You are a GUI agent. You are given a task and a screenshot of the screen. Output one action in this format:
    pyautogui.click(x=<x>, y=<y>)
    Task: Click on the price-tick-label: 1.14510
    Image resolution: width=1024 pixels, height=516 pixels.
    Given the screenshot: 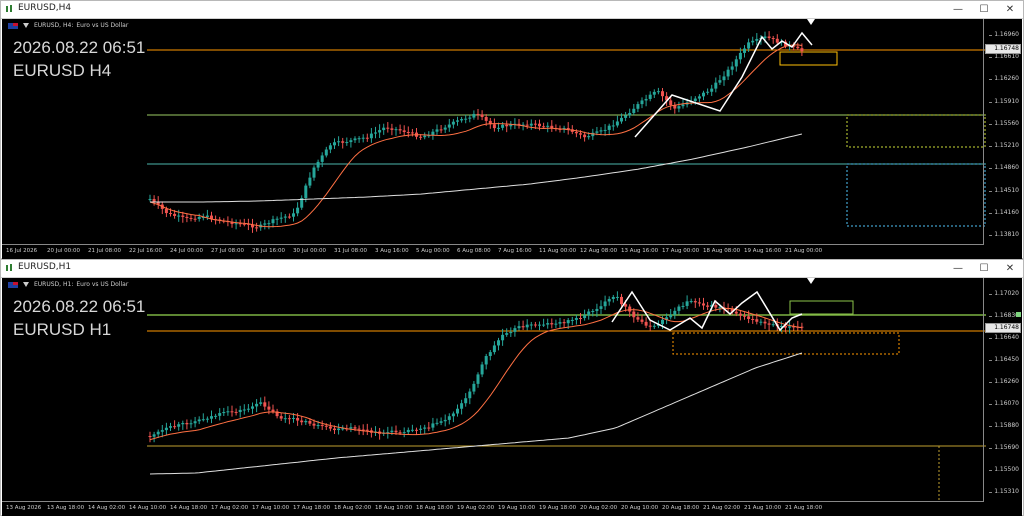 What is the action you would take?
    pyautogui.click(x=1004, y=190)
    